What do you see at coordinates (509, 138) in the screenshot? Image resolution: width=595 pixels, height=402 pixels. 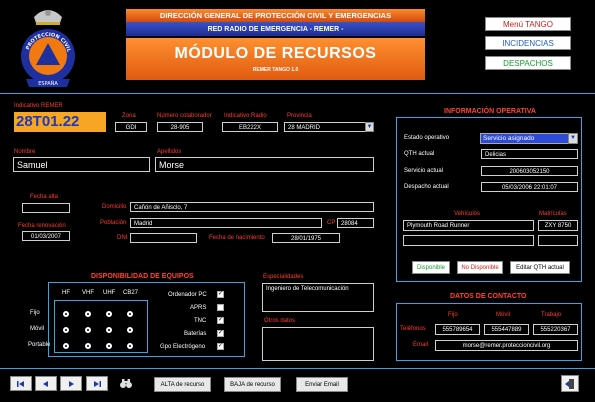 I see `estado-value: Servicio asignado` at bounding box center [509, 138].